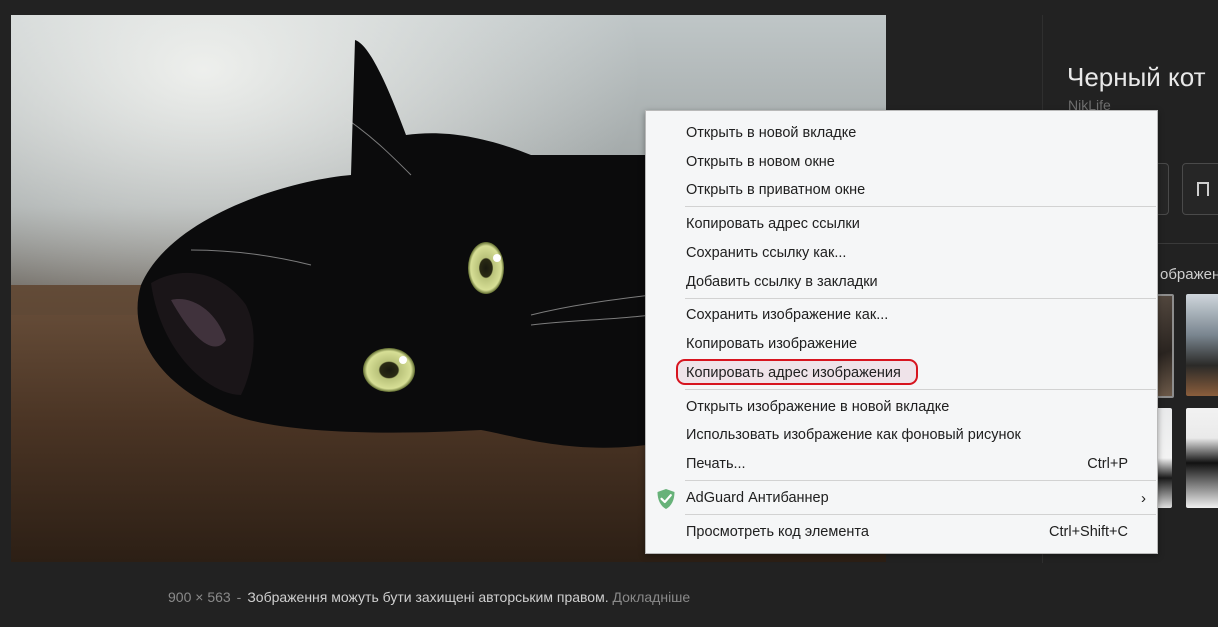 This screenshot has width=1218, height=627. Describe the element at coordinates (901, 282) in the screenshot. I see `menu-item-bookmark-link: Добавить ссылку в закладки` at that location.